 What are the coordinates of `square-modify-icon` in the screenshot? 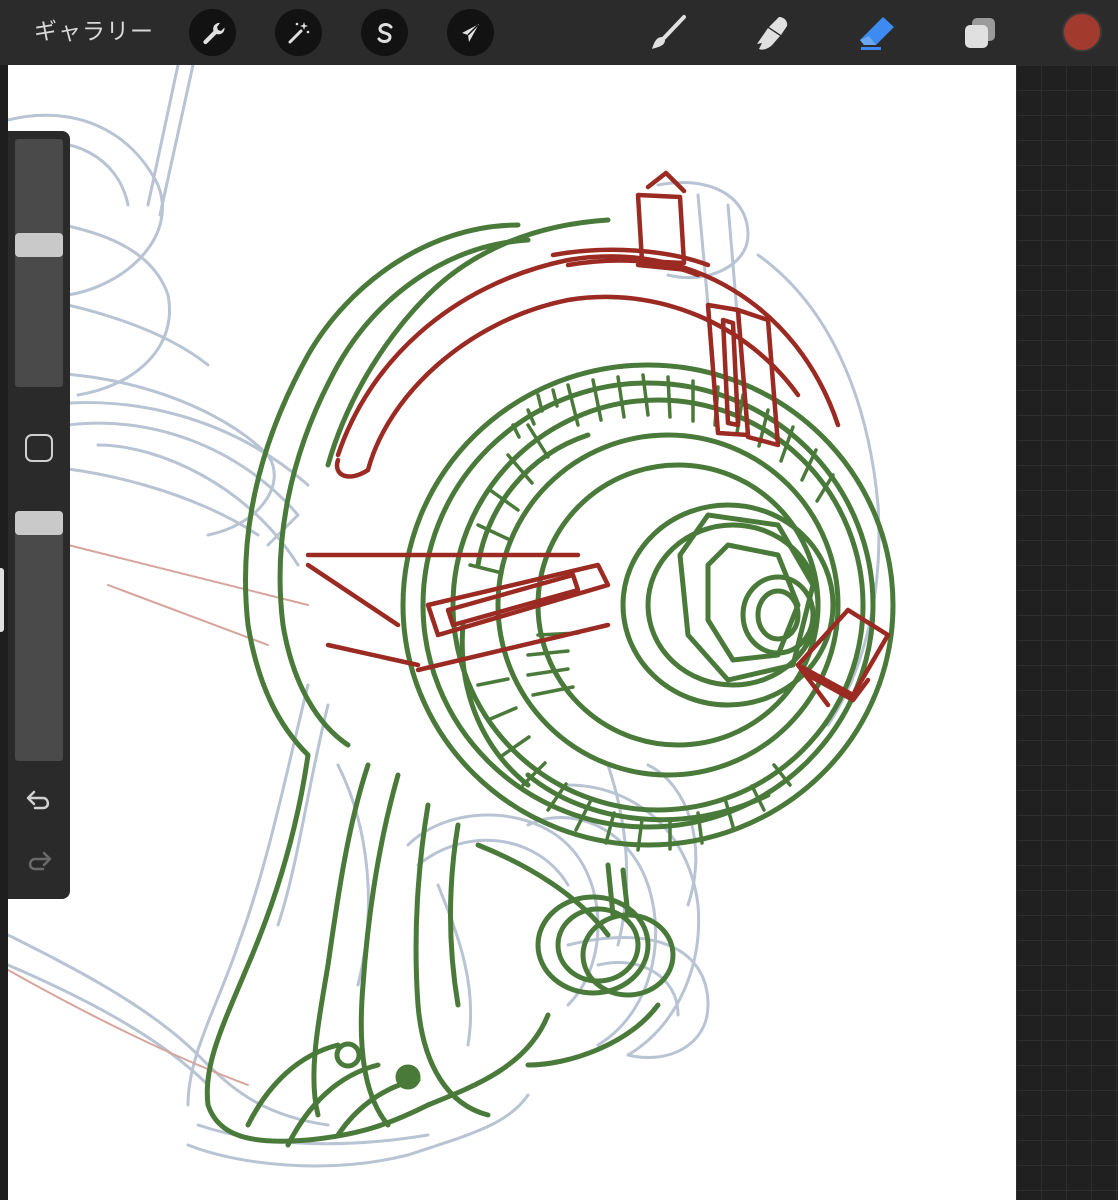 It's located at (39, 448).